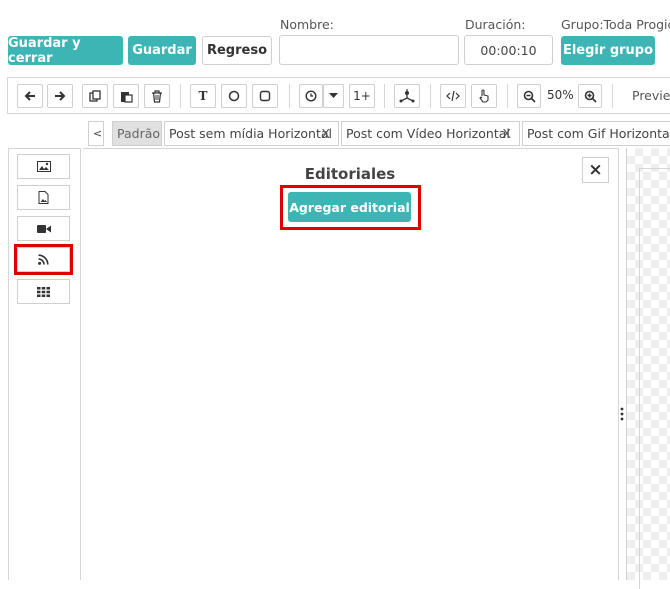 Image resolution: width=670 pixels, height=589 pixels. Describe the element at coordinates (307, 24) in the screenshot. I see `name-label: Nombre:` at that location.